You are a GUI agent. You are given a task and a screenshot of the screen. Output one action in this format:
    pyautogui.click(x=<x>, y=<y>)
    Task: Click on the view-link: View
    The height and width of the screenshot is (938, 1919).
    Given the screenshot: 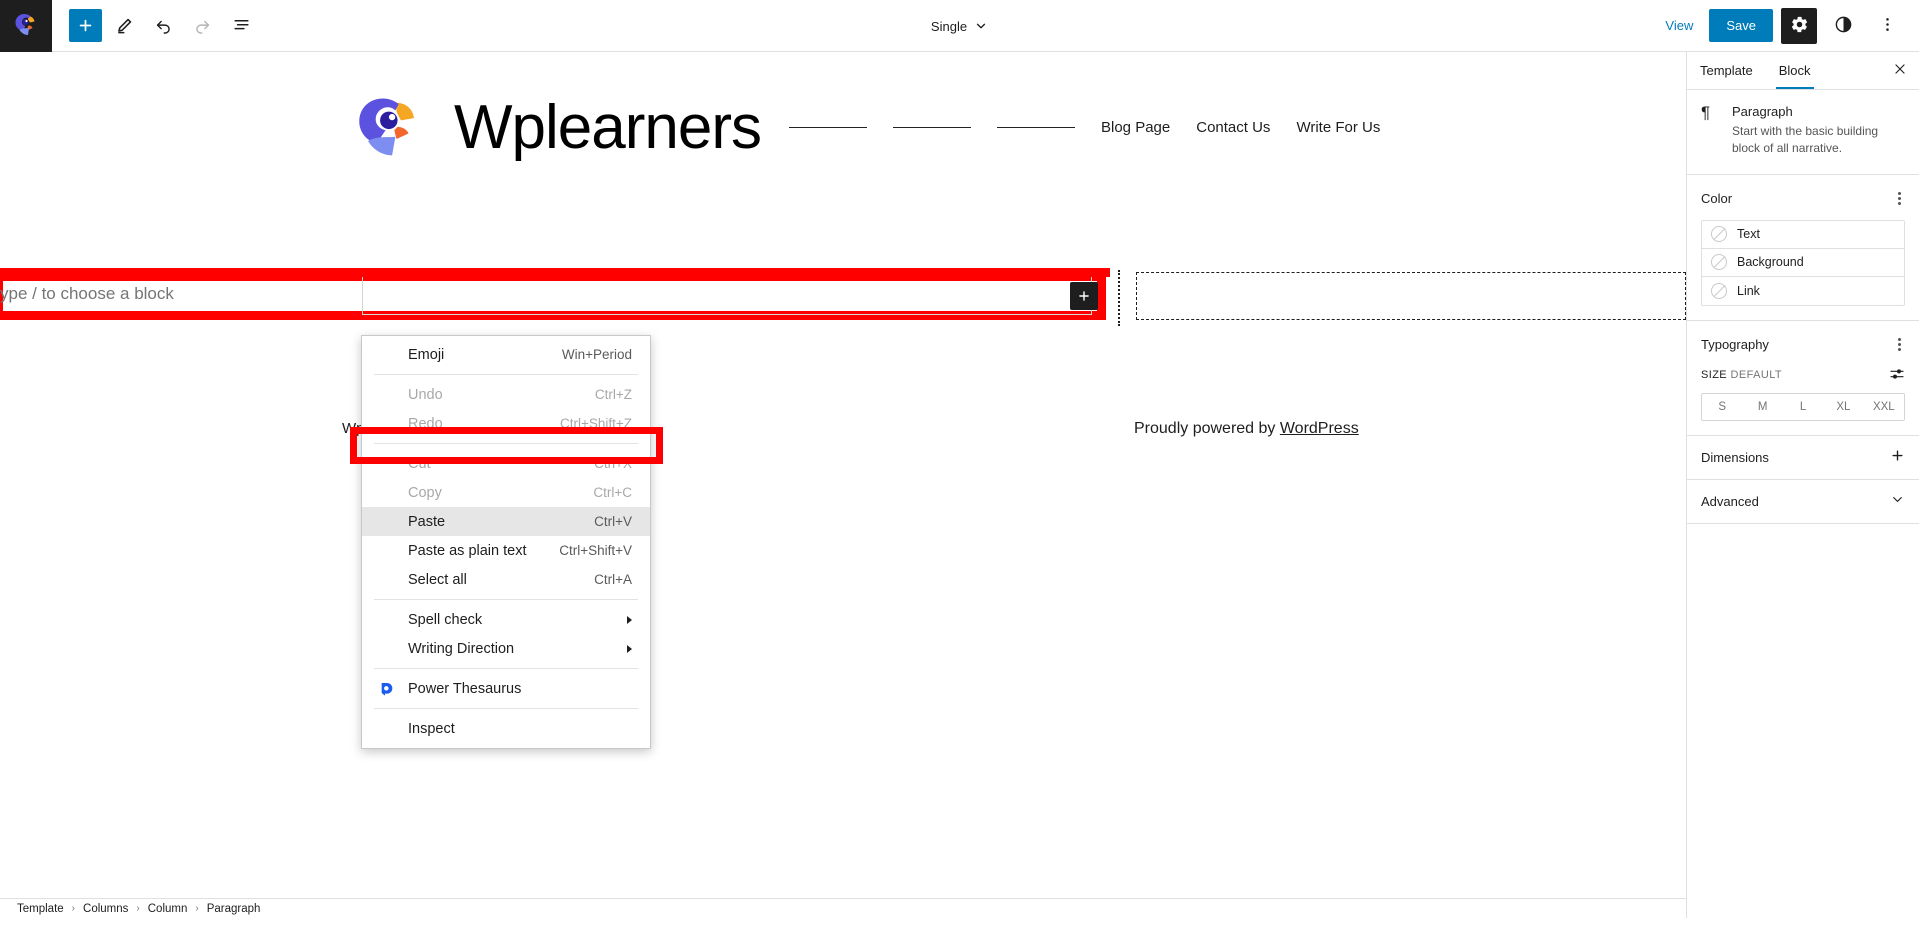 What is the action you would take?
    pyautogui.click(x=1679, y=25)
    